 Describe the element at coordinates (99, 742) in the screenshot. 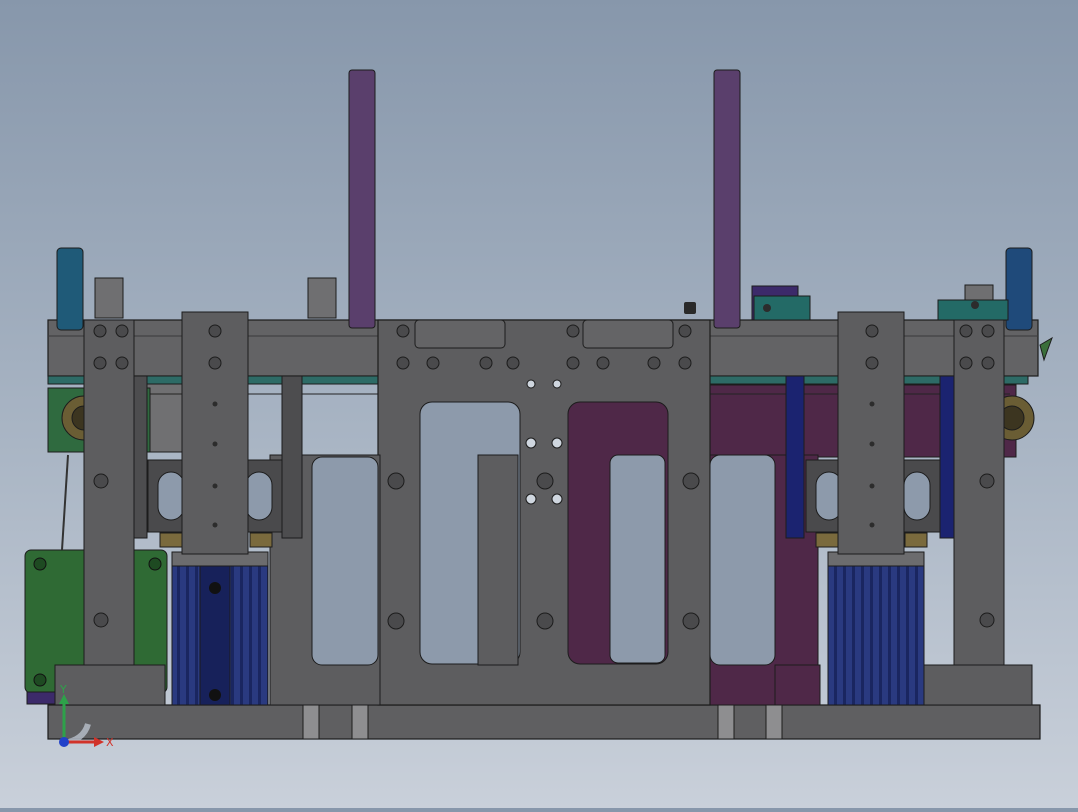

I see `x-axis-head` at that location.